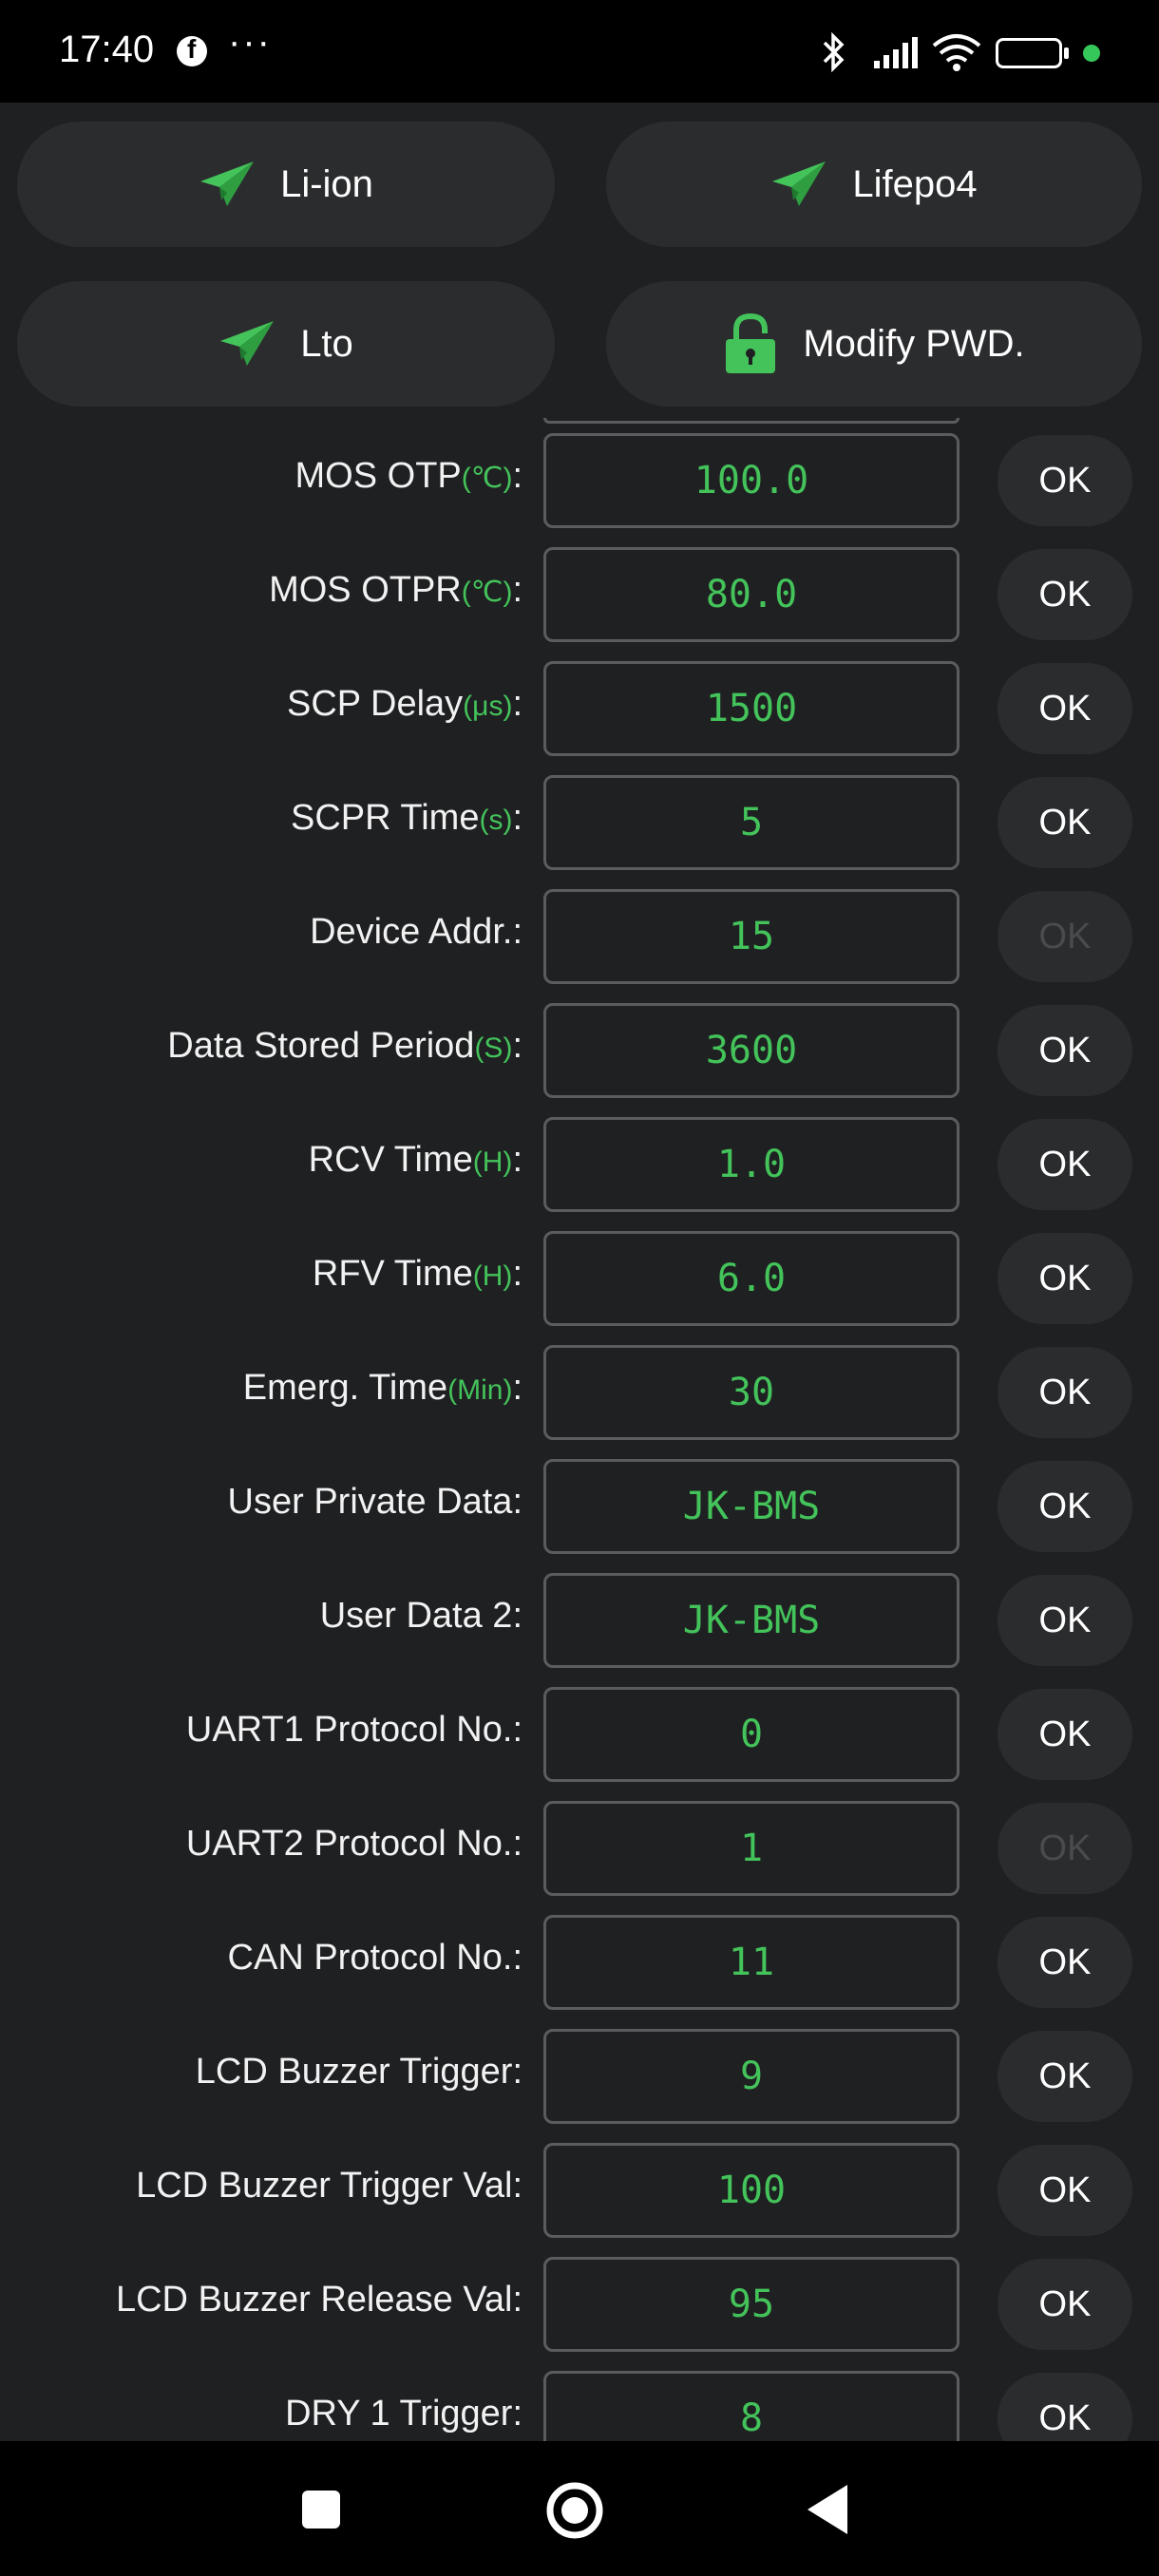  What do you see at coordinates (751, 1278) in the screenshot?
I see `setting-value-input: 6.0` at bounding box center [751, 1278].